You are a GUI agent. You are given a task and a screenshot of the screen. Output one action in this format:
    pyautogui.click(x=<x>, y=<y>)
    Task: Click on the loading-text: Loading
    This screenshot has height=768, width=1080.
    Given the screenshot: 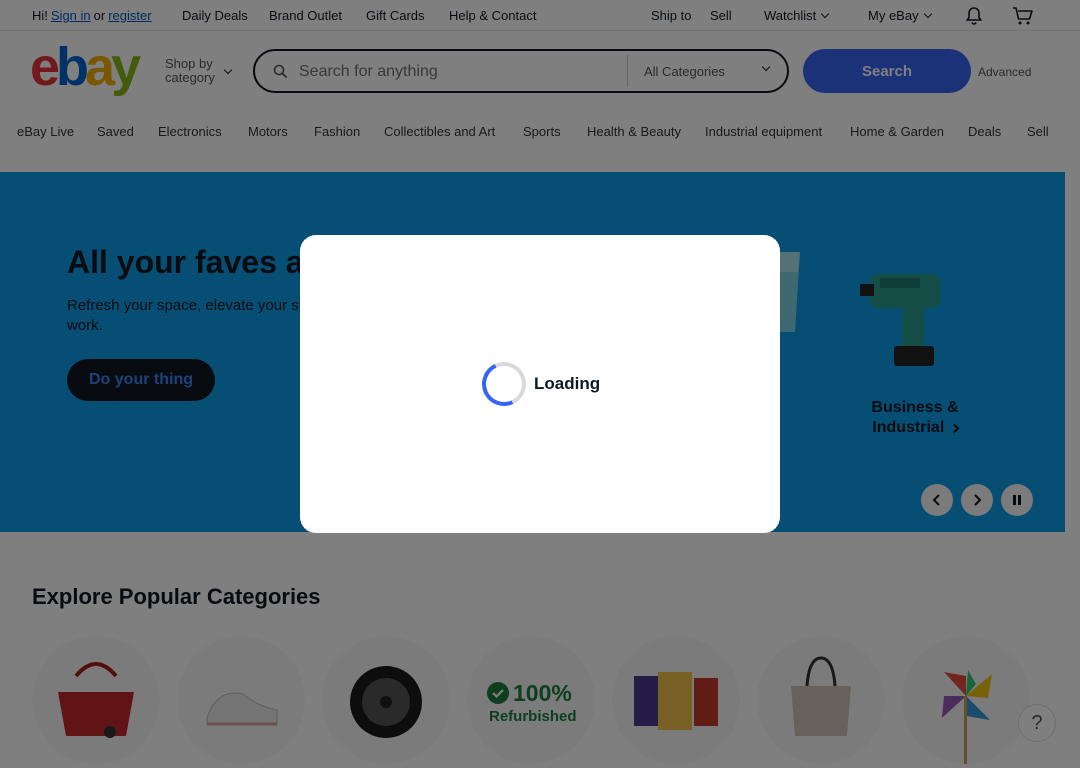 What is the action you would take?
    pyautogui.click(x=567, y=383)
    